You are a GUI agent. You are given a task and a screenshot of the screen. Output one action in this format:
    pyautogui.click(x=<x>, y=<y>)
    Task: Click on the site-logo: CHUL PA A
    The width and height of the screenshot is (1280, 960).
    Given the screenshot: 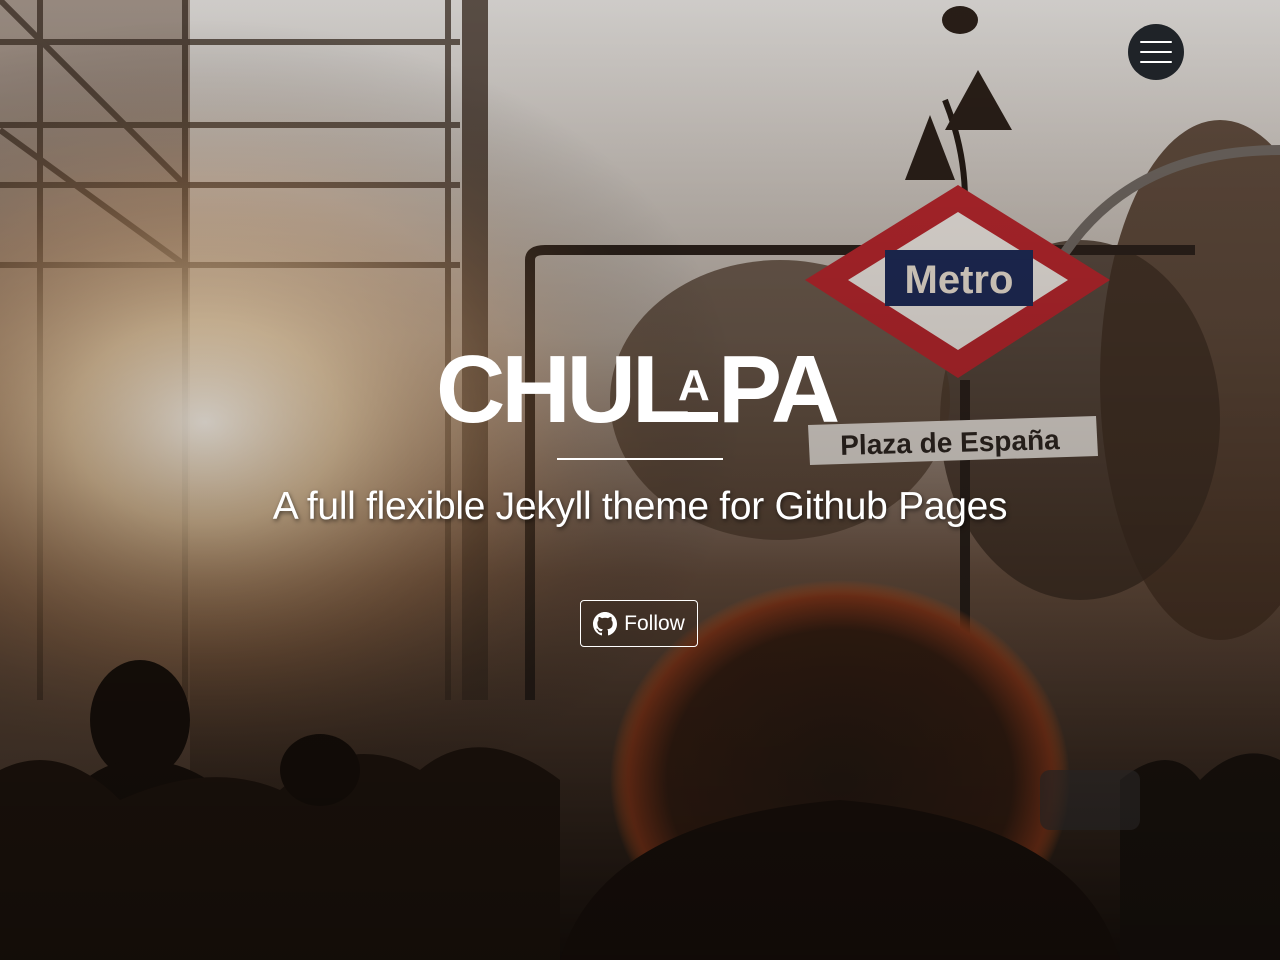 What is the action you would take?
    pyautogui.click(x=640, y=389)
    